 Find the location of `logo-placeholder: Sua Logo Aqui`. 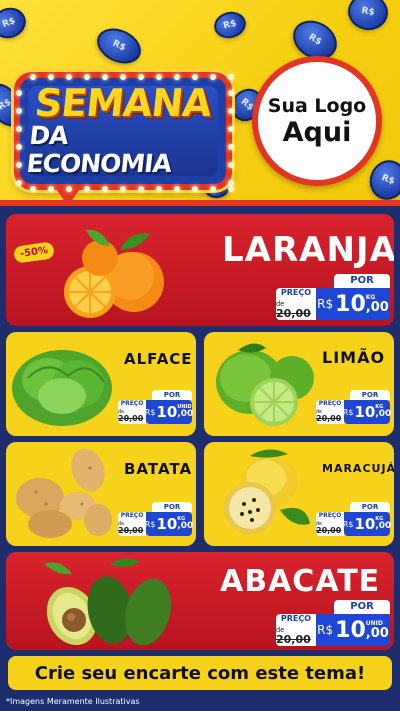

logo-placeholder: Sua Logo Aqui is located at coordinates (317, 121).